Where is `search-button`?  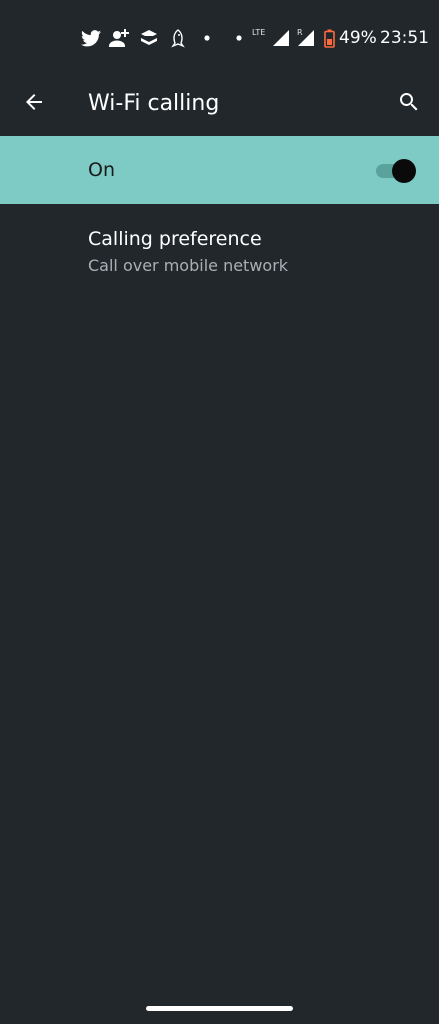 search-button is located at coordinates (409, 104).